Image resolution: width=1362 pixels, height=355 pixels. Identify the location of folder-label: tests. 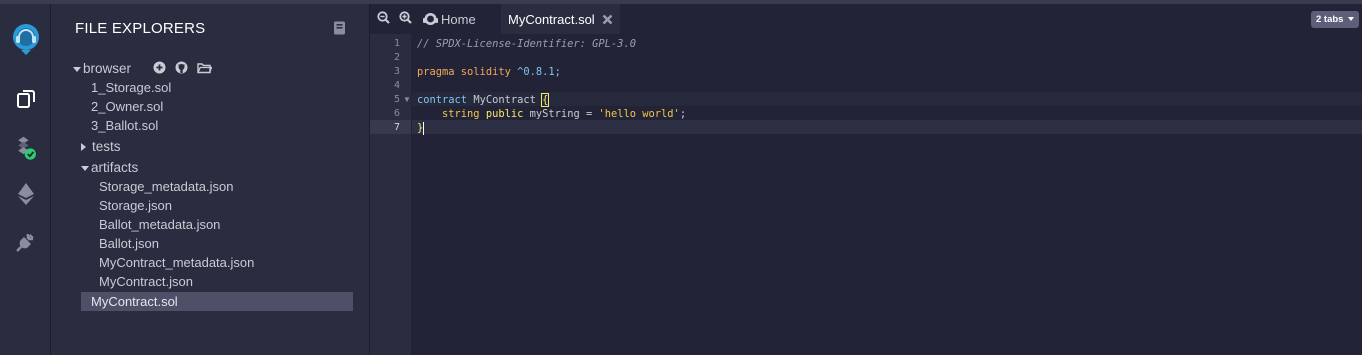
(106, 146).